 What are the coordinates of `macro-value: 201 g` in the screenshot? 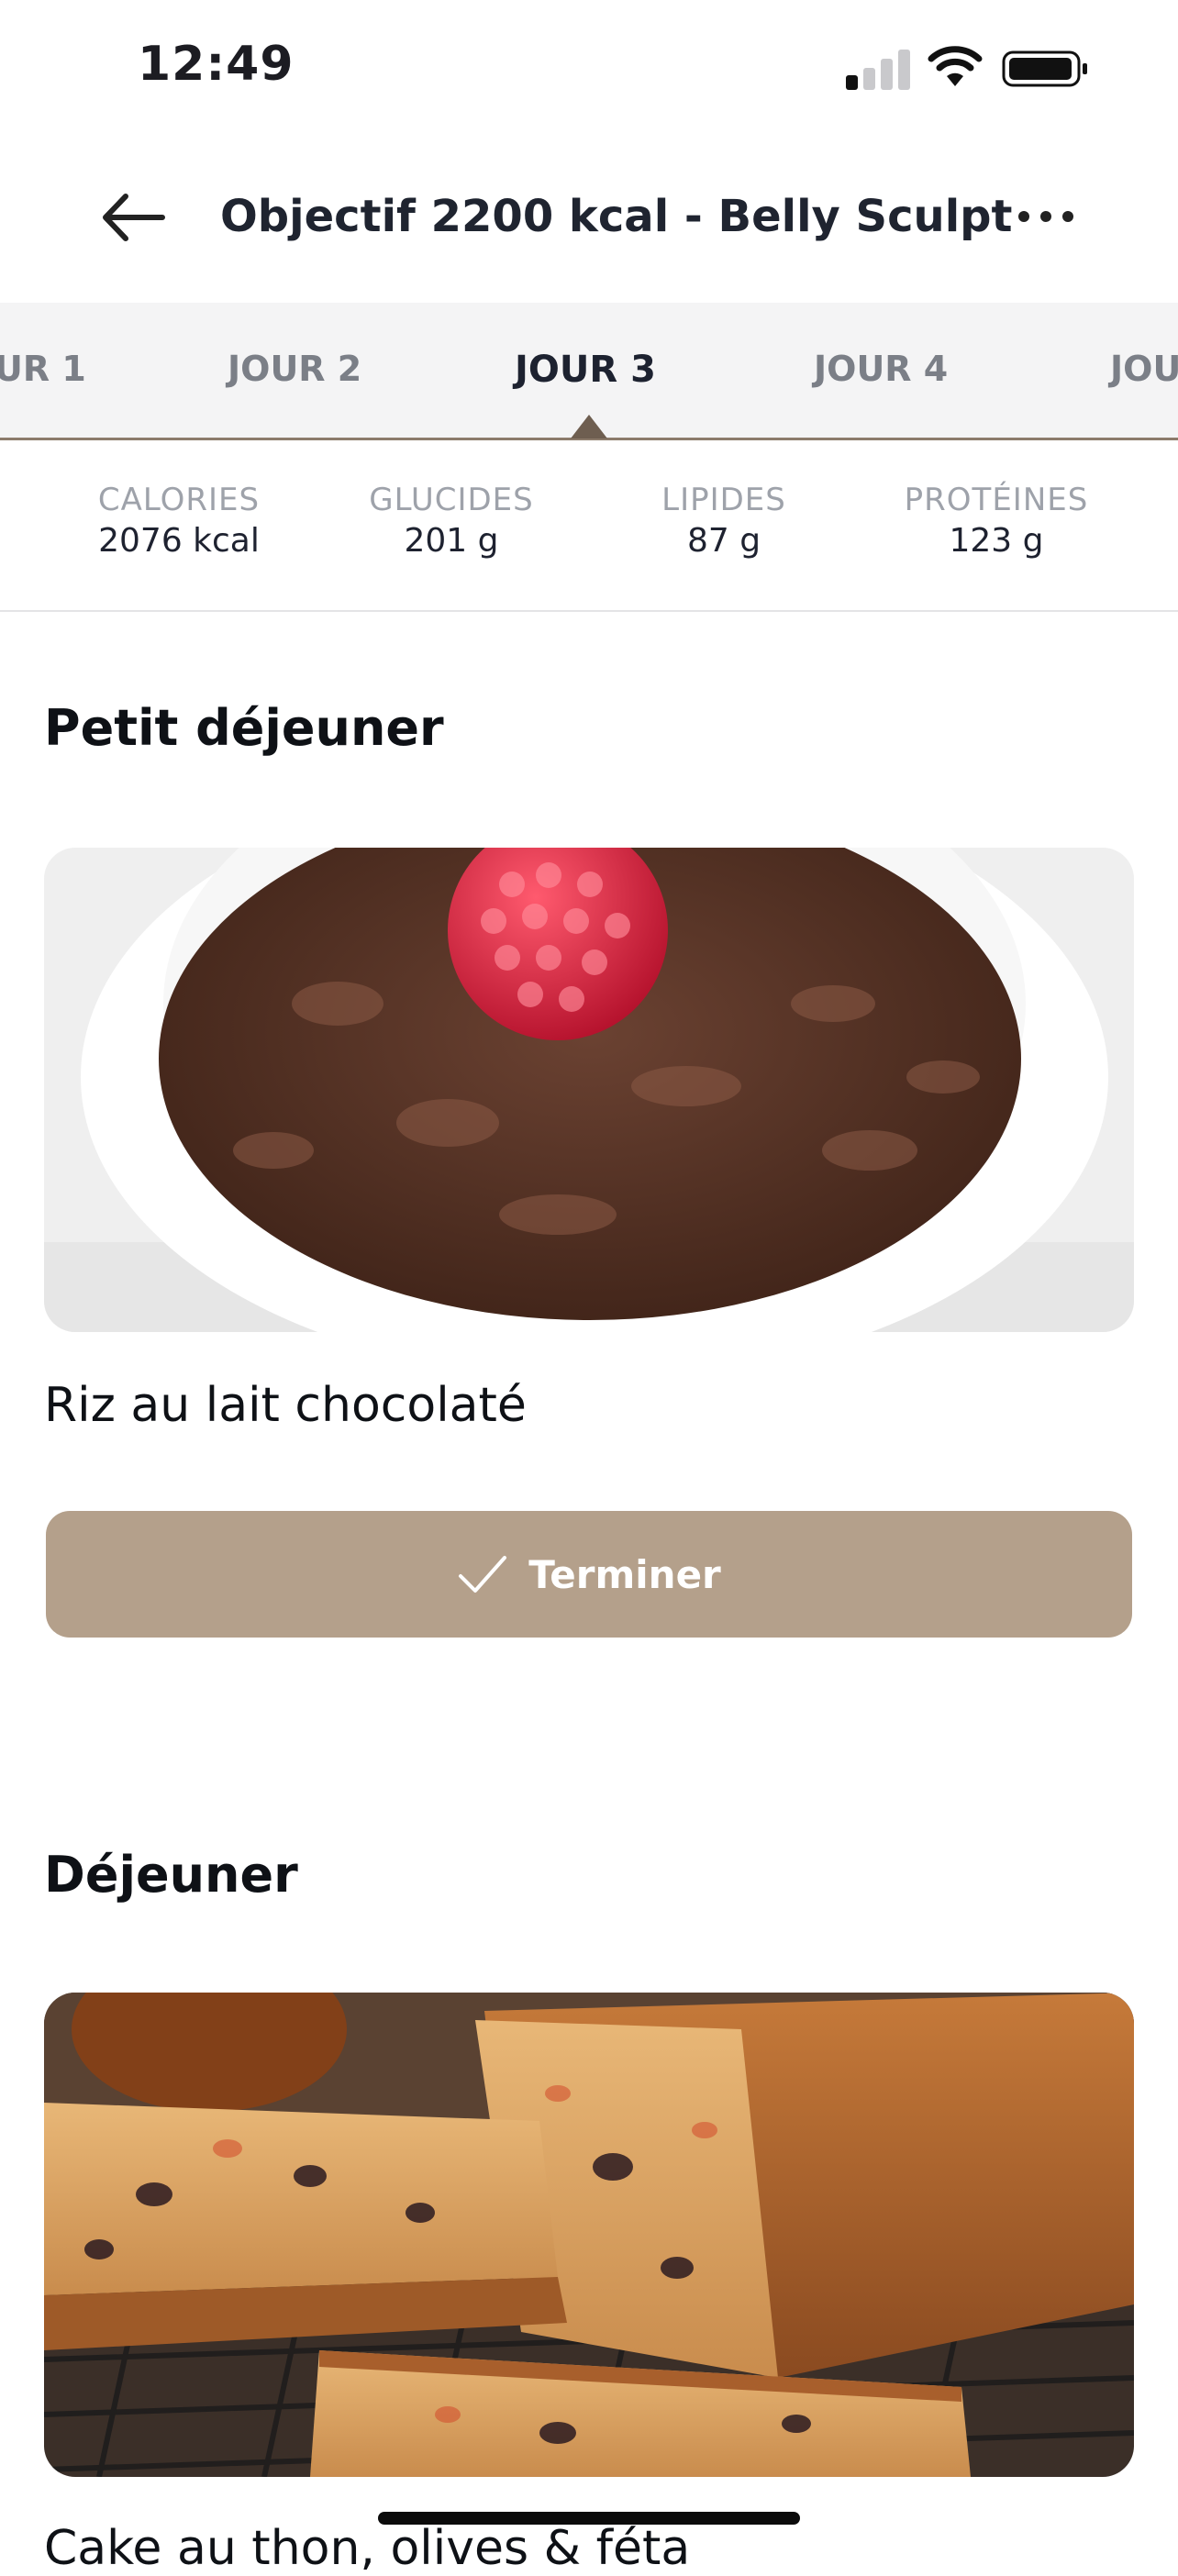 It's located at (452, 541).